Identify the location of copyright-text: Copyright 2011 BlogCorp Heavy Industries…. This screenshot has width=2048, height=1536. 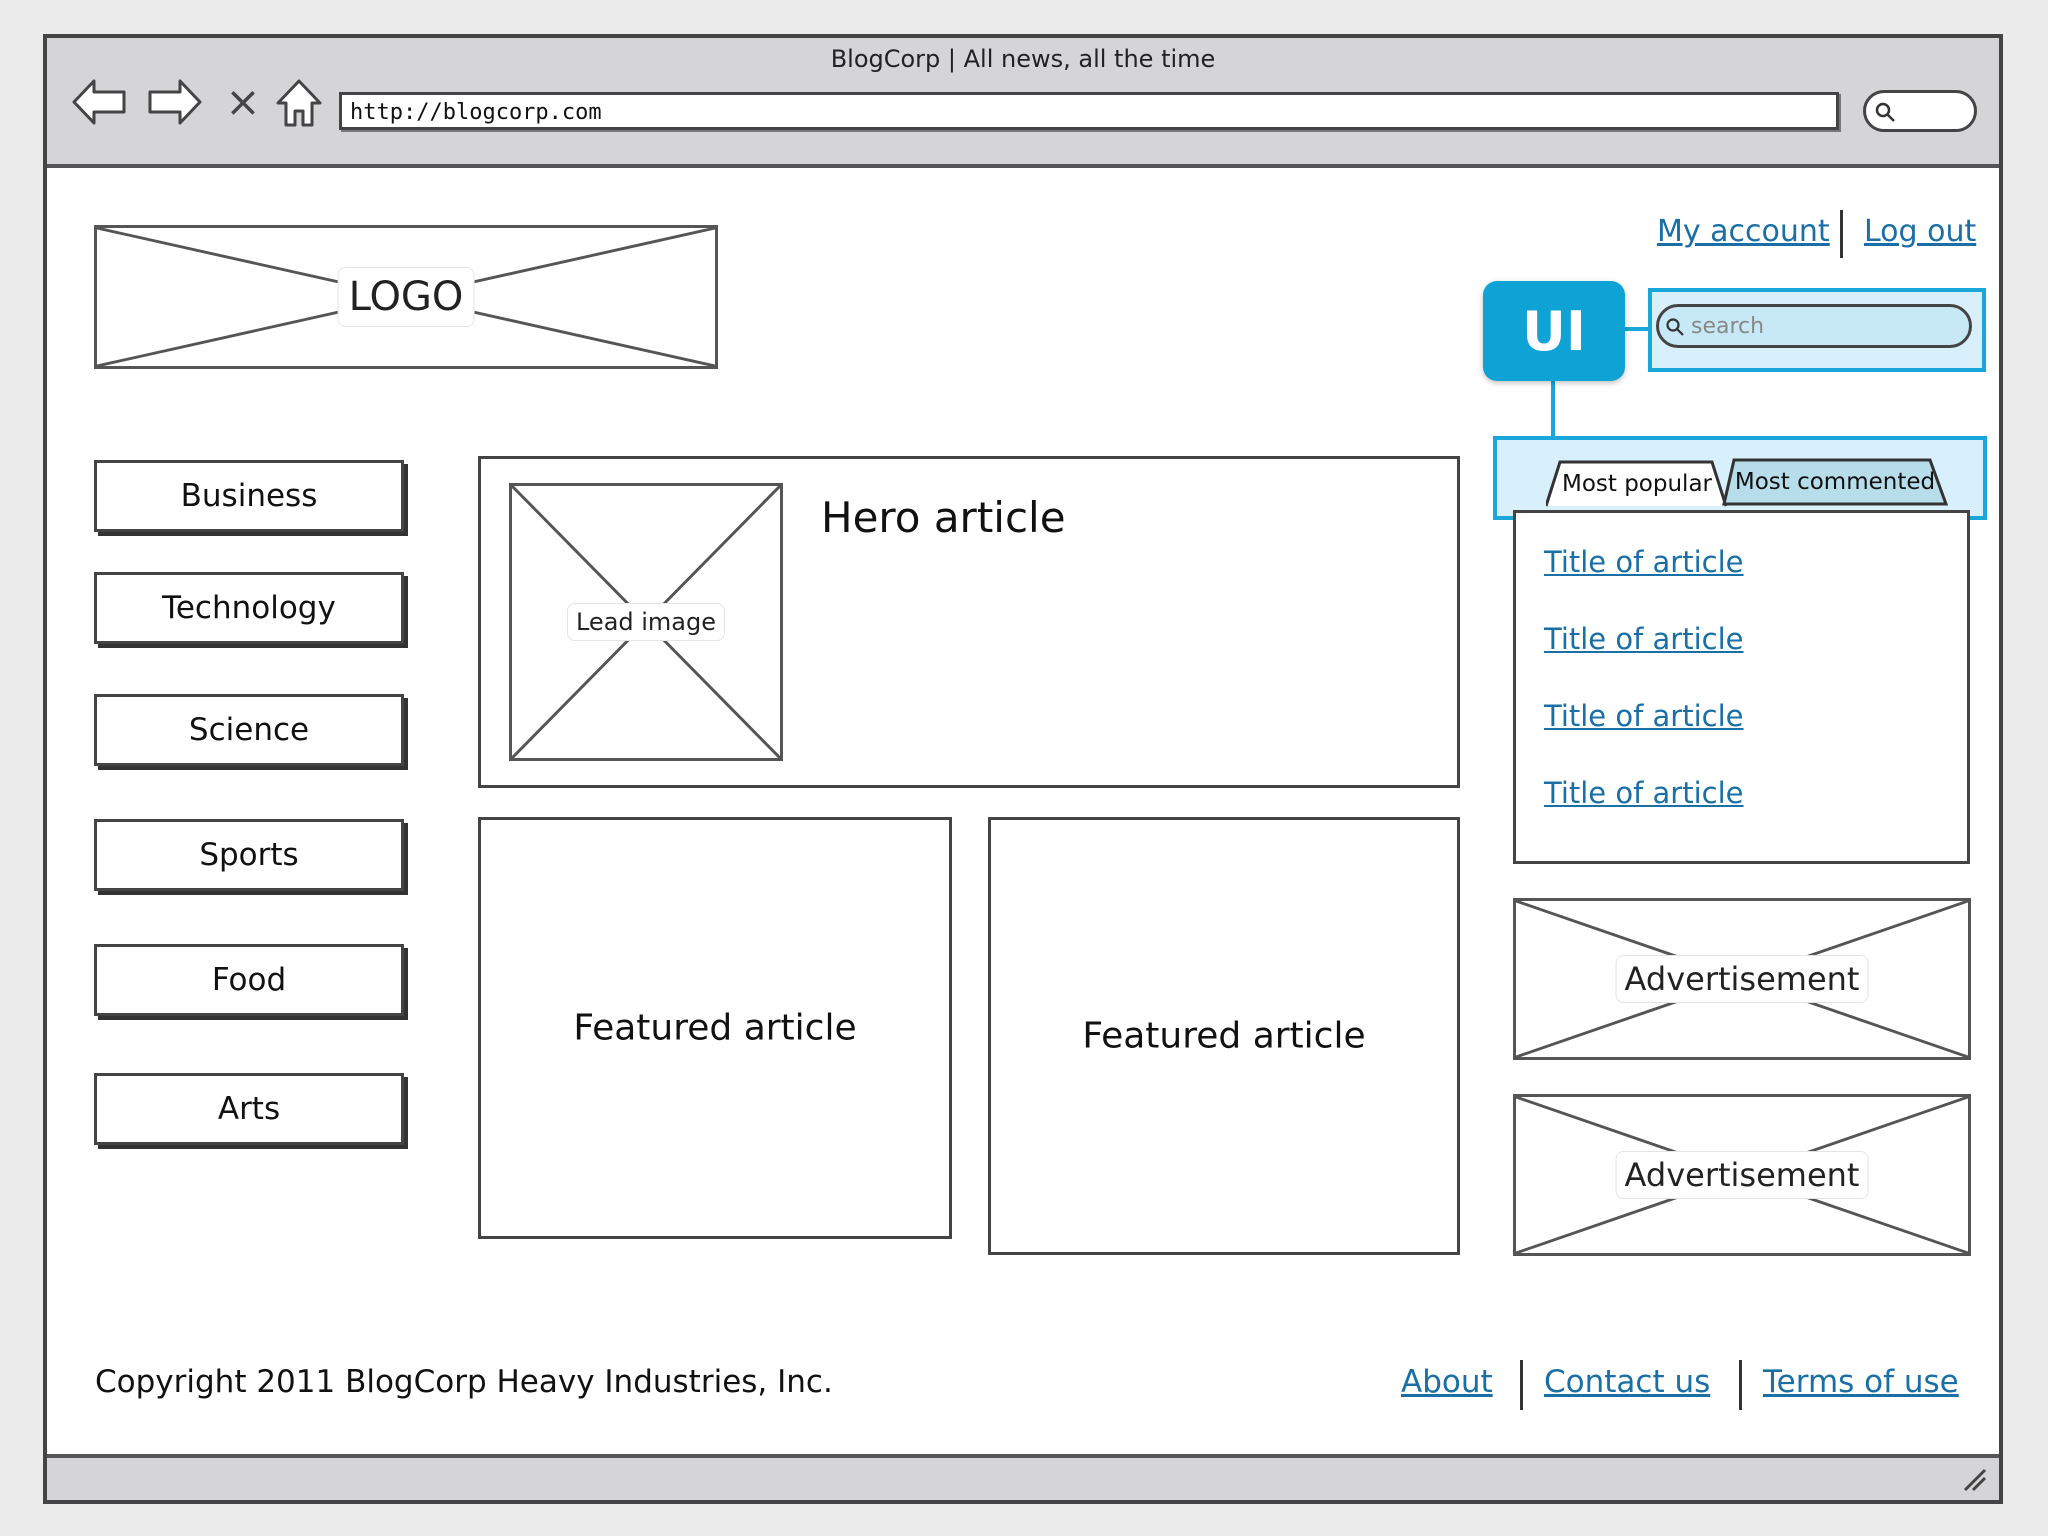
(464, 1382).